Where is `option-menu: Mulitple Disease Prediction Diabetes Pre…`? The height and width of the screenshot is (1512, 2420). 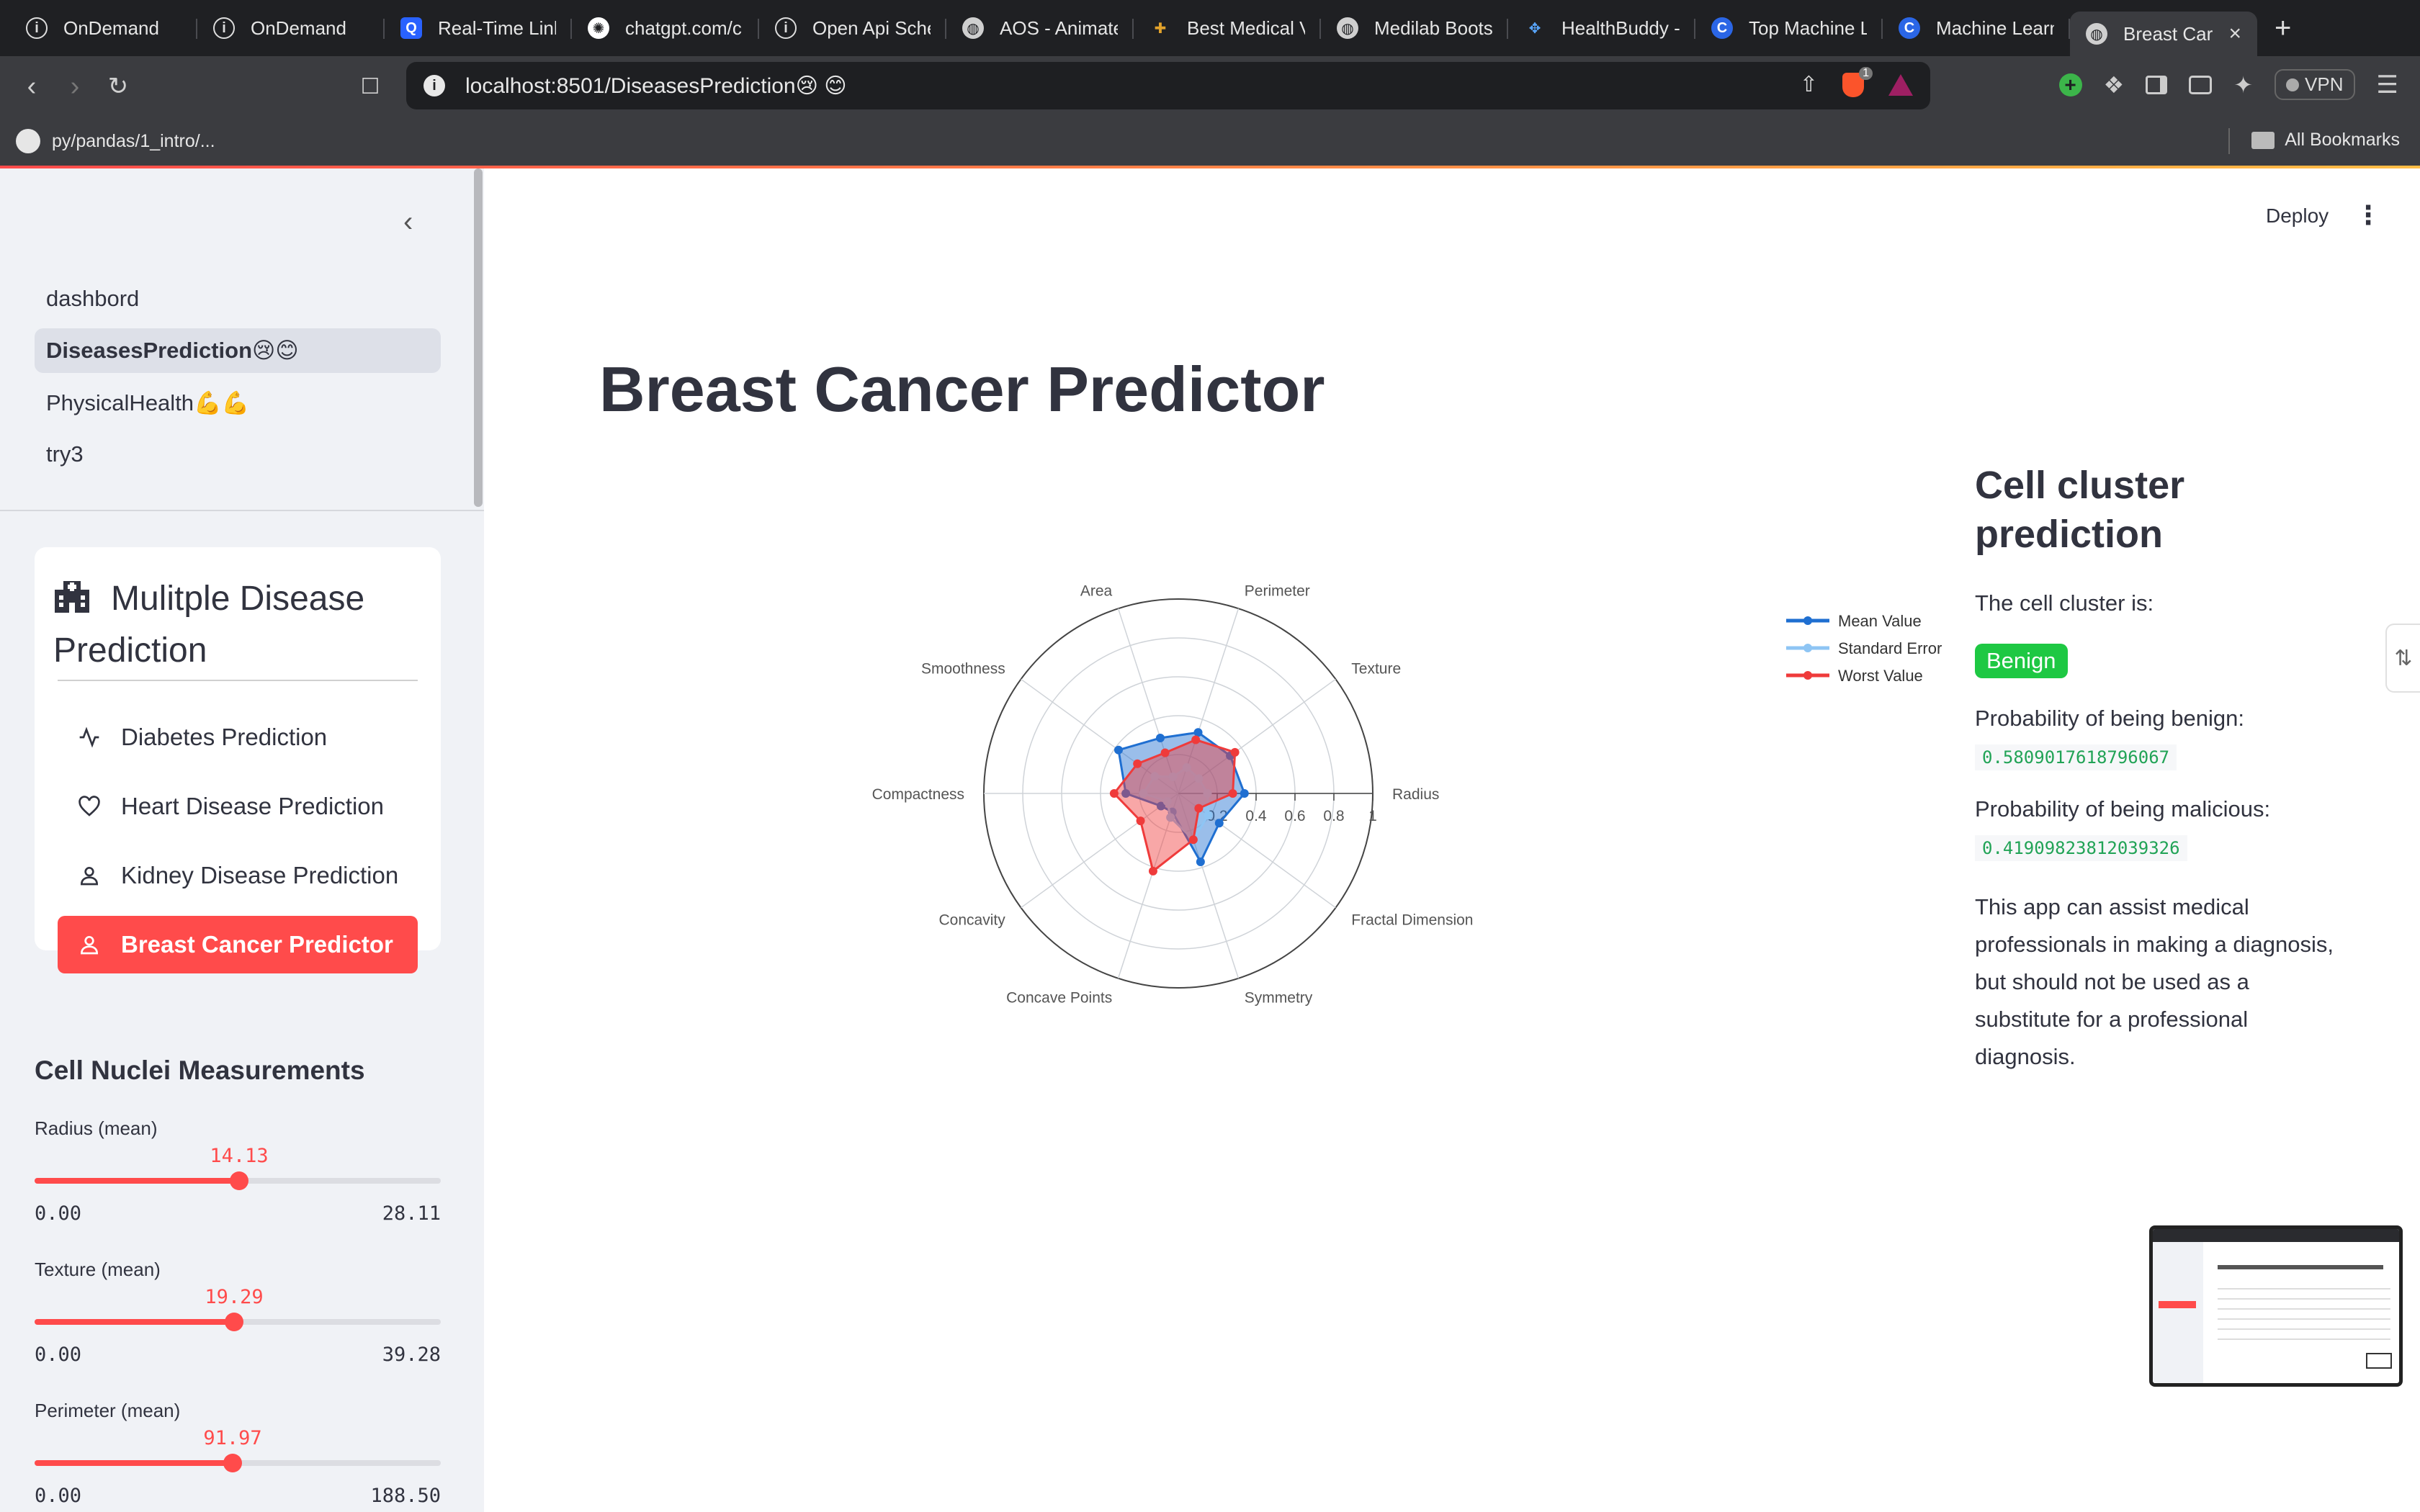
option-menu: Mulitple Disease Prediction Diabetes Pre… is located at coordinates (238, 760).